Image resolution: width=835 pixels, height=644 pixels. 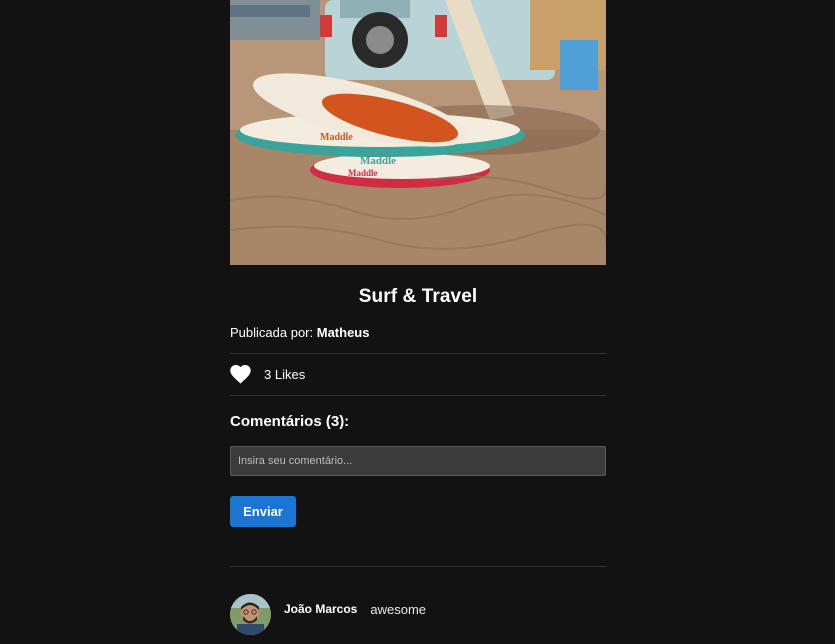 I want to click on author-prefix: Publicada por:, so click(x=272, y=332).